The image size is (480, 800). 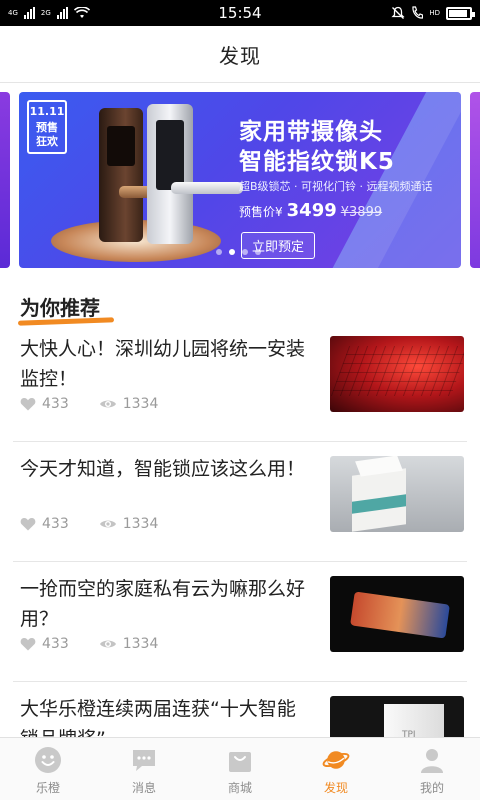 I want to click on banner-features: 超B级锁芯 · 可视化门铃 · 远程视频通话, so click(x=336, y=186).